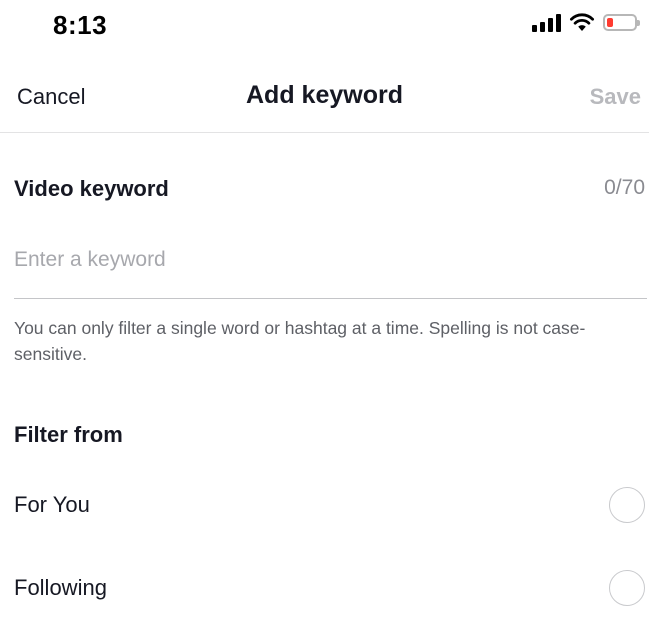  What do you see at coordinates (621, 22) in the screenshot?
I see `battery-low-icon` at bounding box center [621, 22].